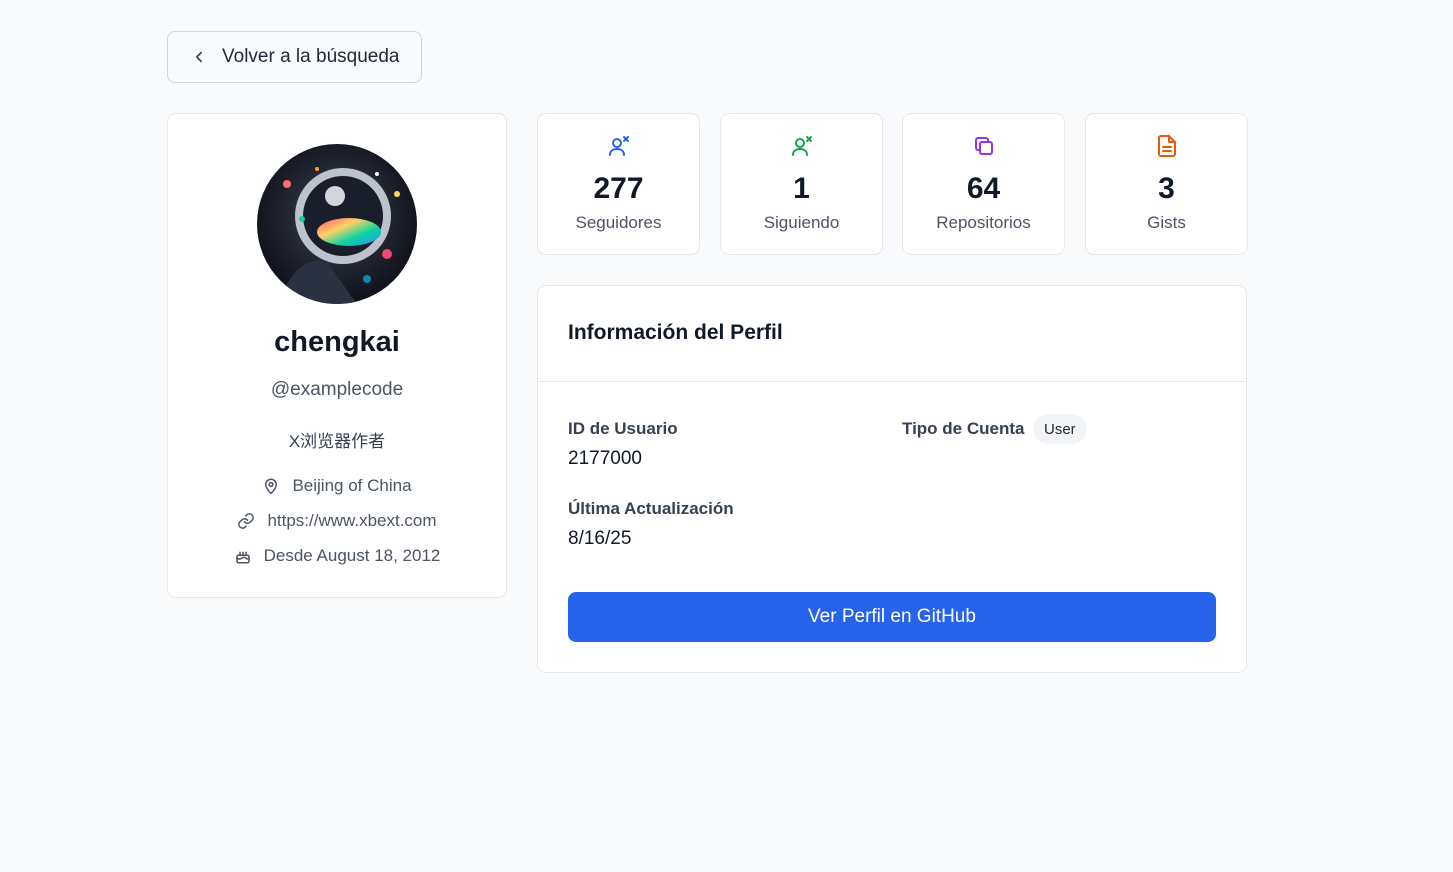 The width and height of the screenshot is (1453, 872). I want to click on location-row: Beijing of China, so click(337, 486).